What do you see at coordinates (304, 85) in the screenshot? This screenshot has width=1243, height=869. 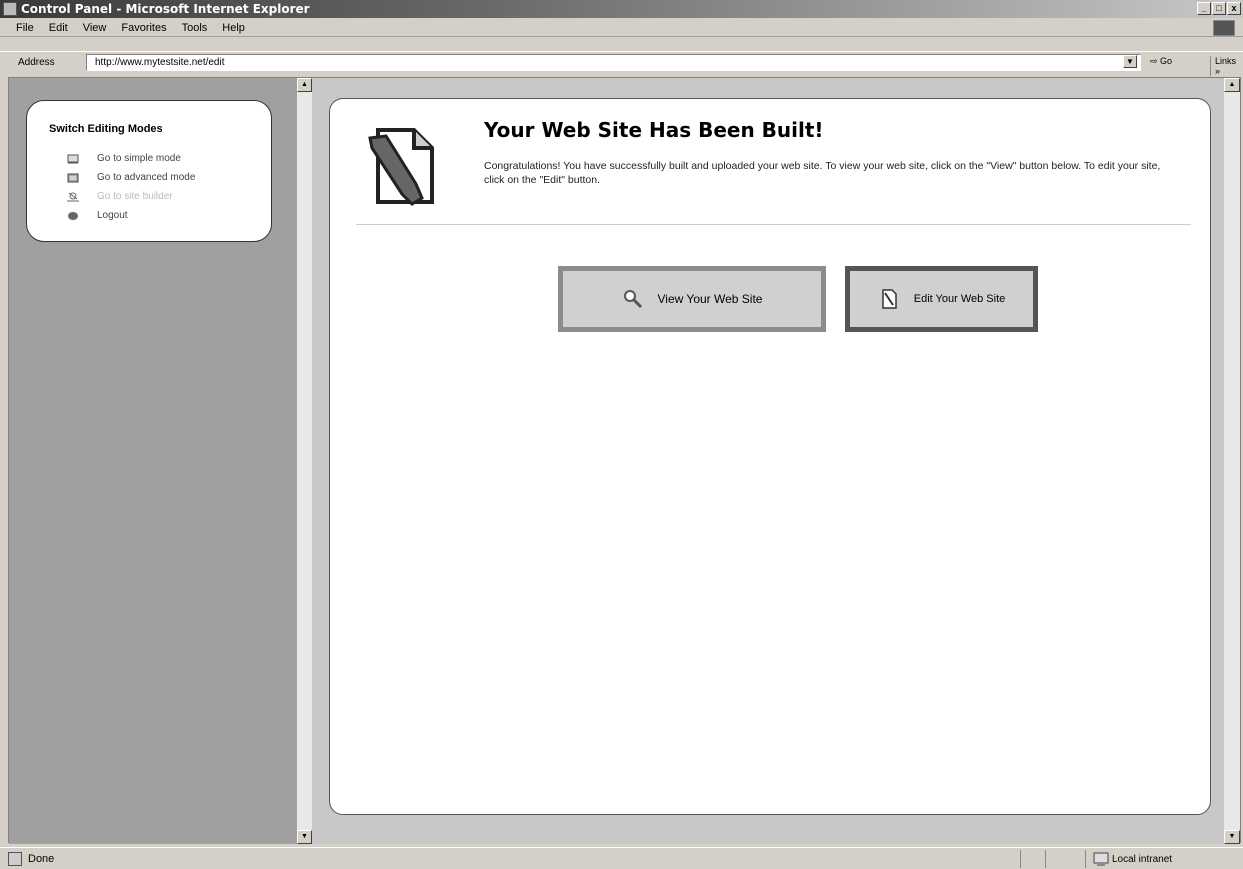 I see `sidebar-scroll-up-button: ▲` at bounding box center [304, 85].